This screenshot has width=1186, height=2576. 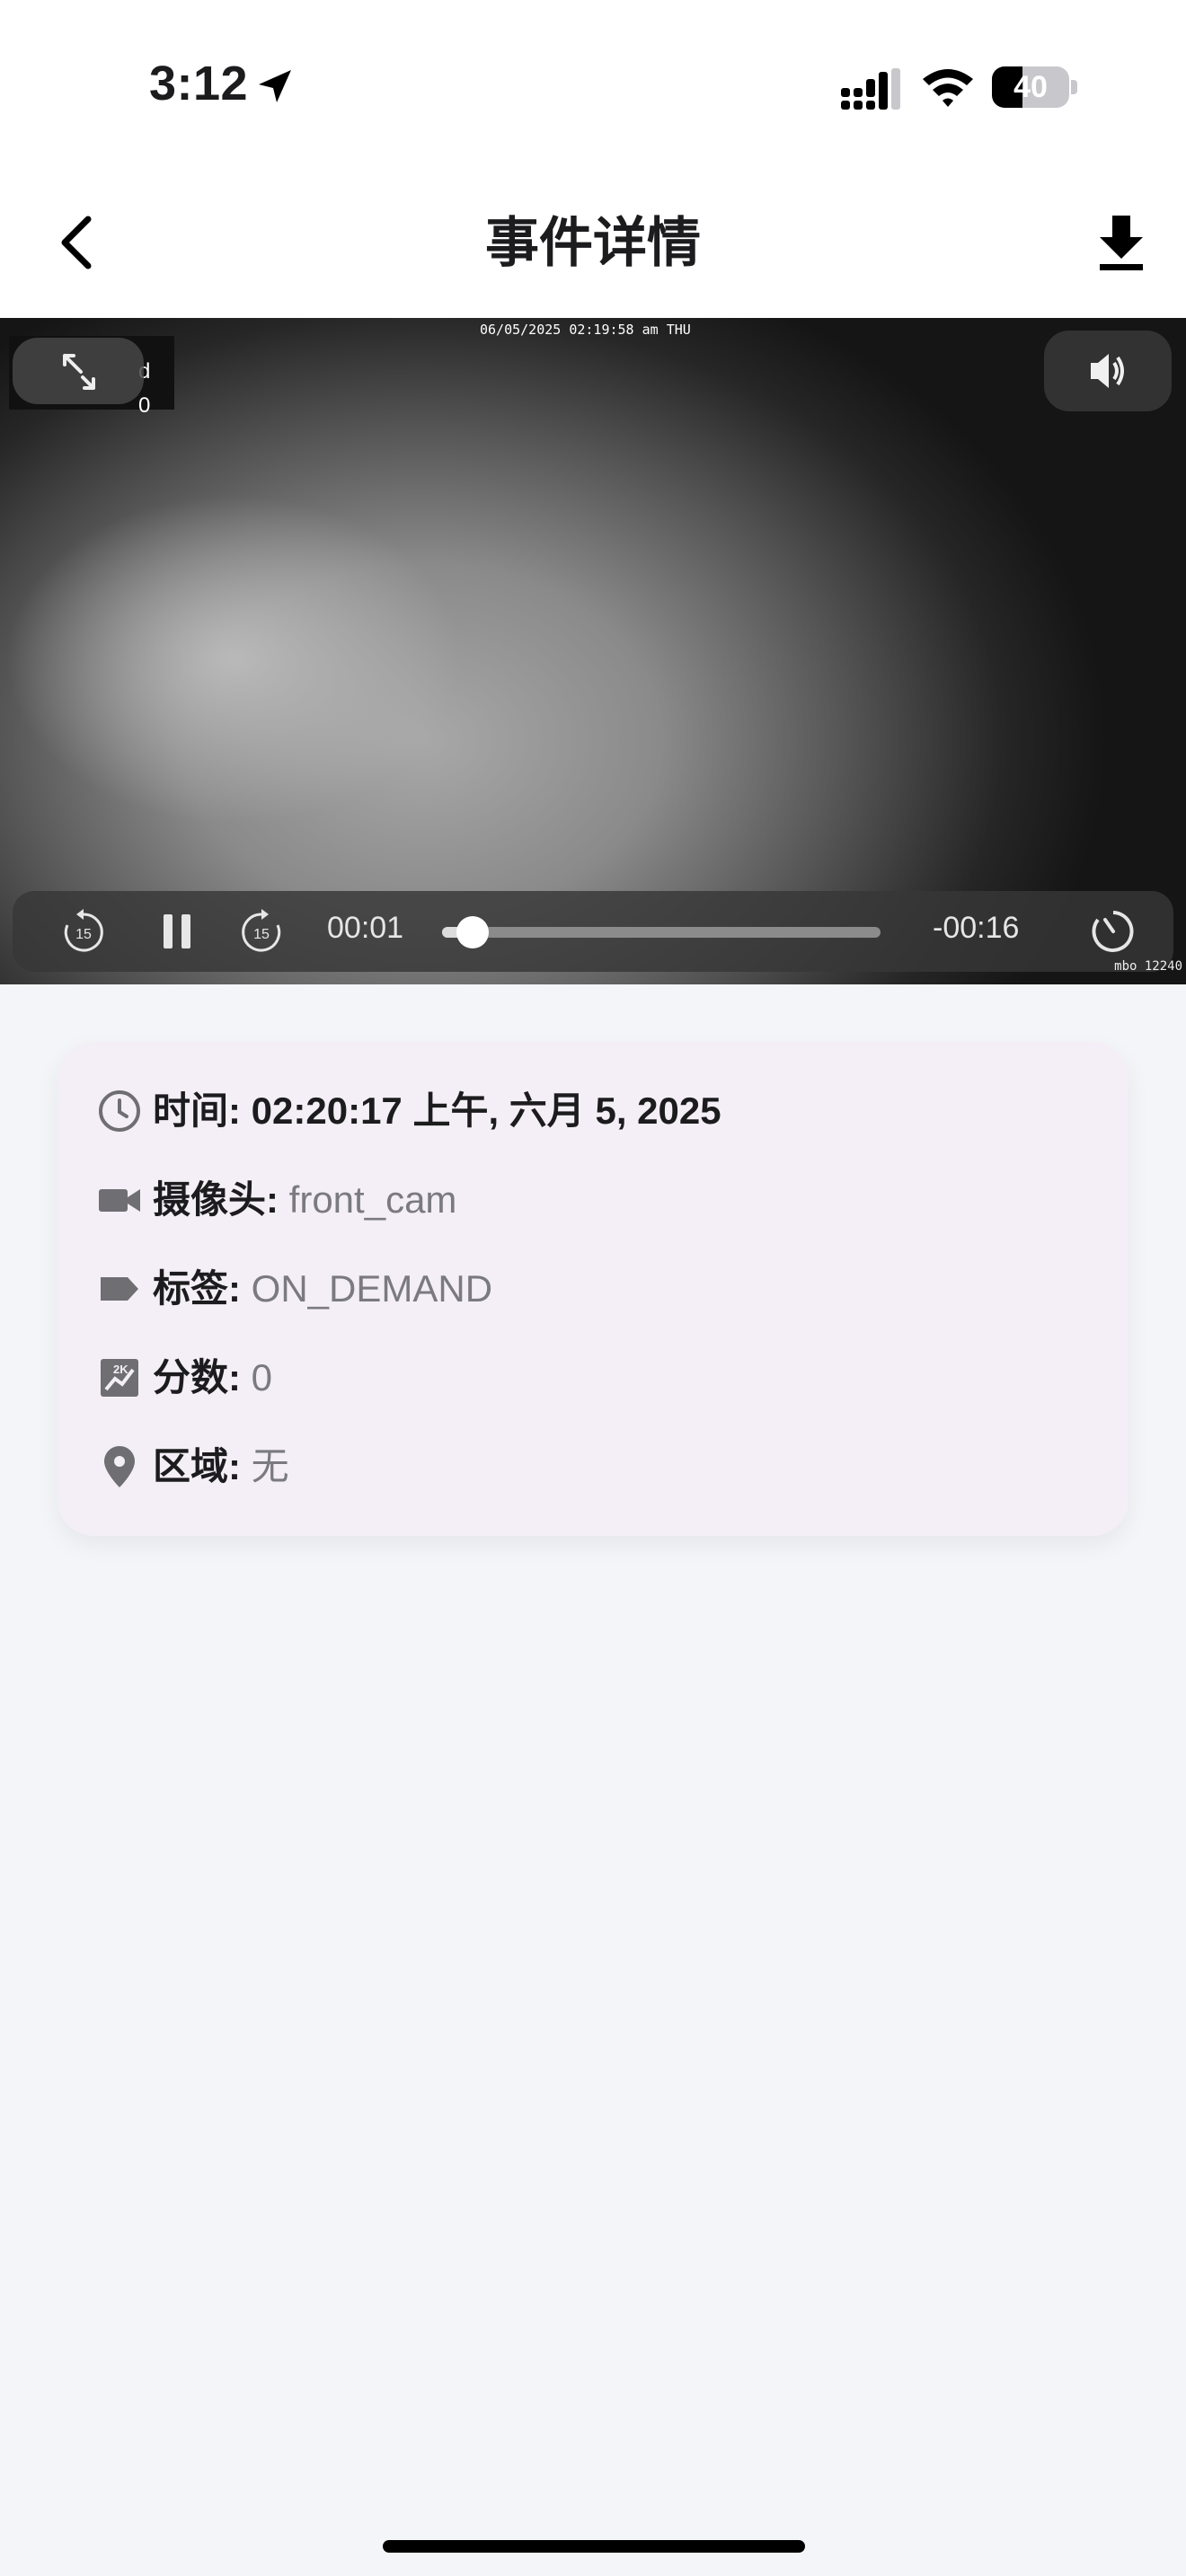 I want to click on video-osd-timestamp: 06/05/2025 02:19:58 am THU, so click(x=585, y=330).